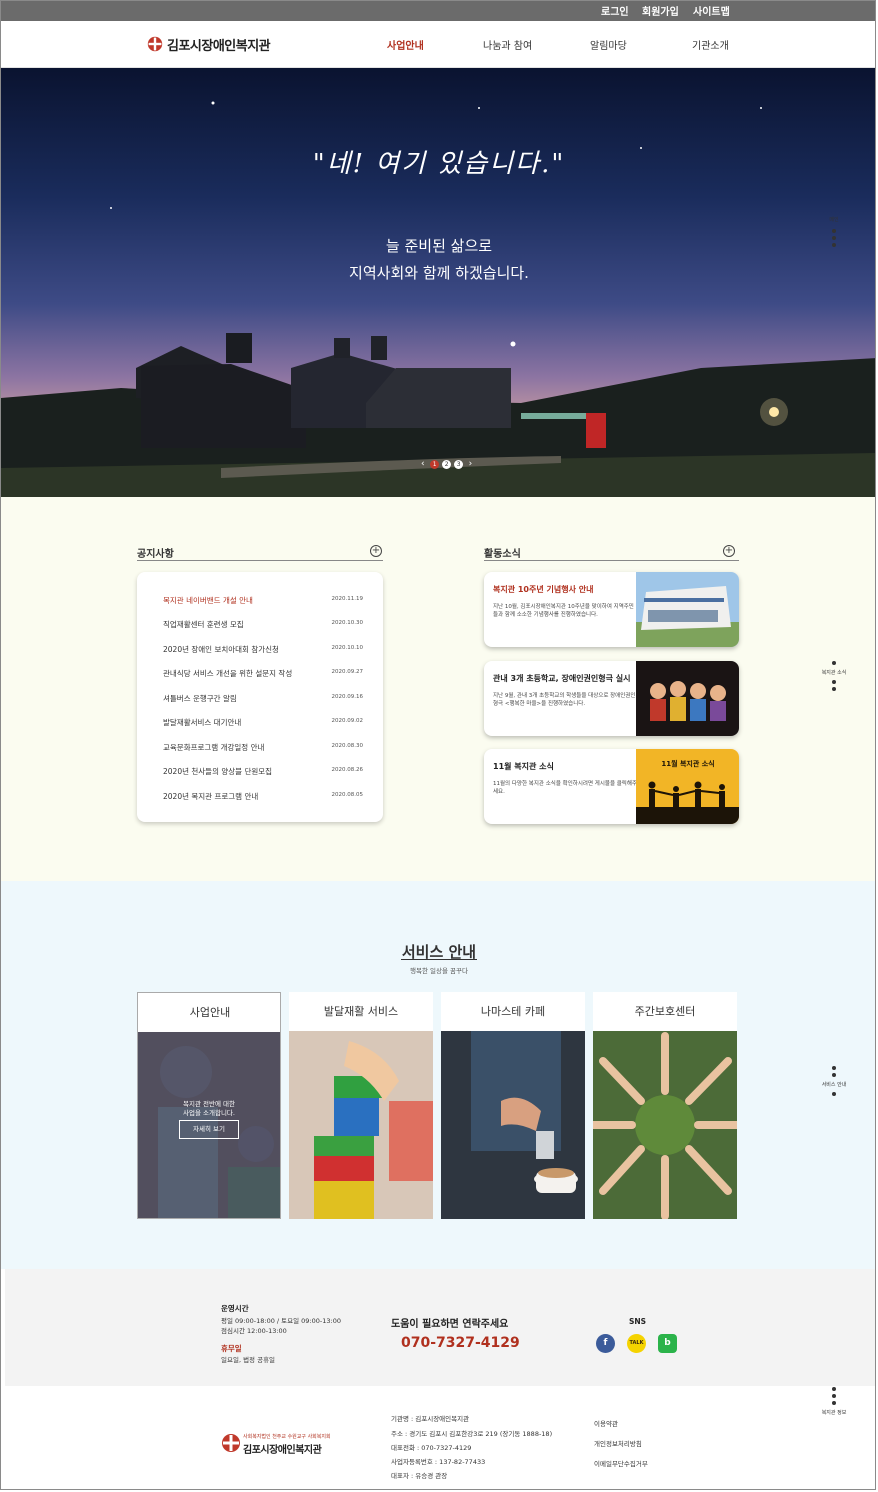 Image resolution: width=878 pixels, height=1492 pixels. I want to click on side-nav-main: 메인, so click(834, 233).